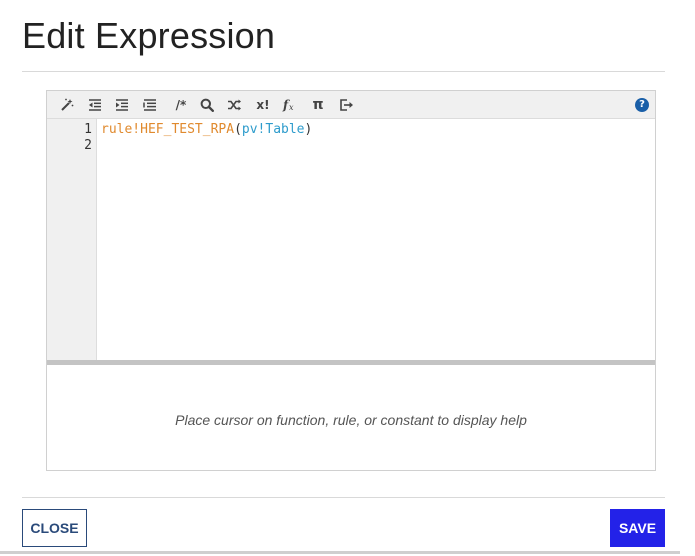 Image resolution: width=695 pixels, height=556 pixels. I want to click on code-line: rule!HEF_TEST_RPA(pv!Table), so click(206, 130).